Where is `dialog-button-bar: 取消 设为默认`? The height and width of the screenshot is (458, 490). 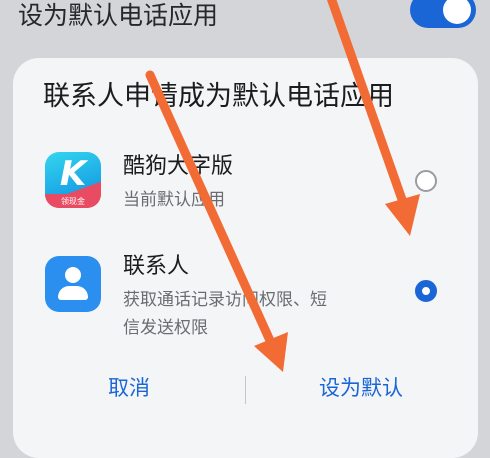 dialog-button-bar: 取消 设为默认 is located at coordinates (245, 392).